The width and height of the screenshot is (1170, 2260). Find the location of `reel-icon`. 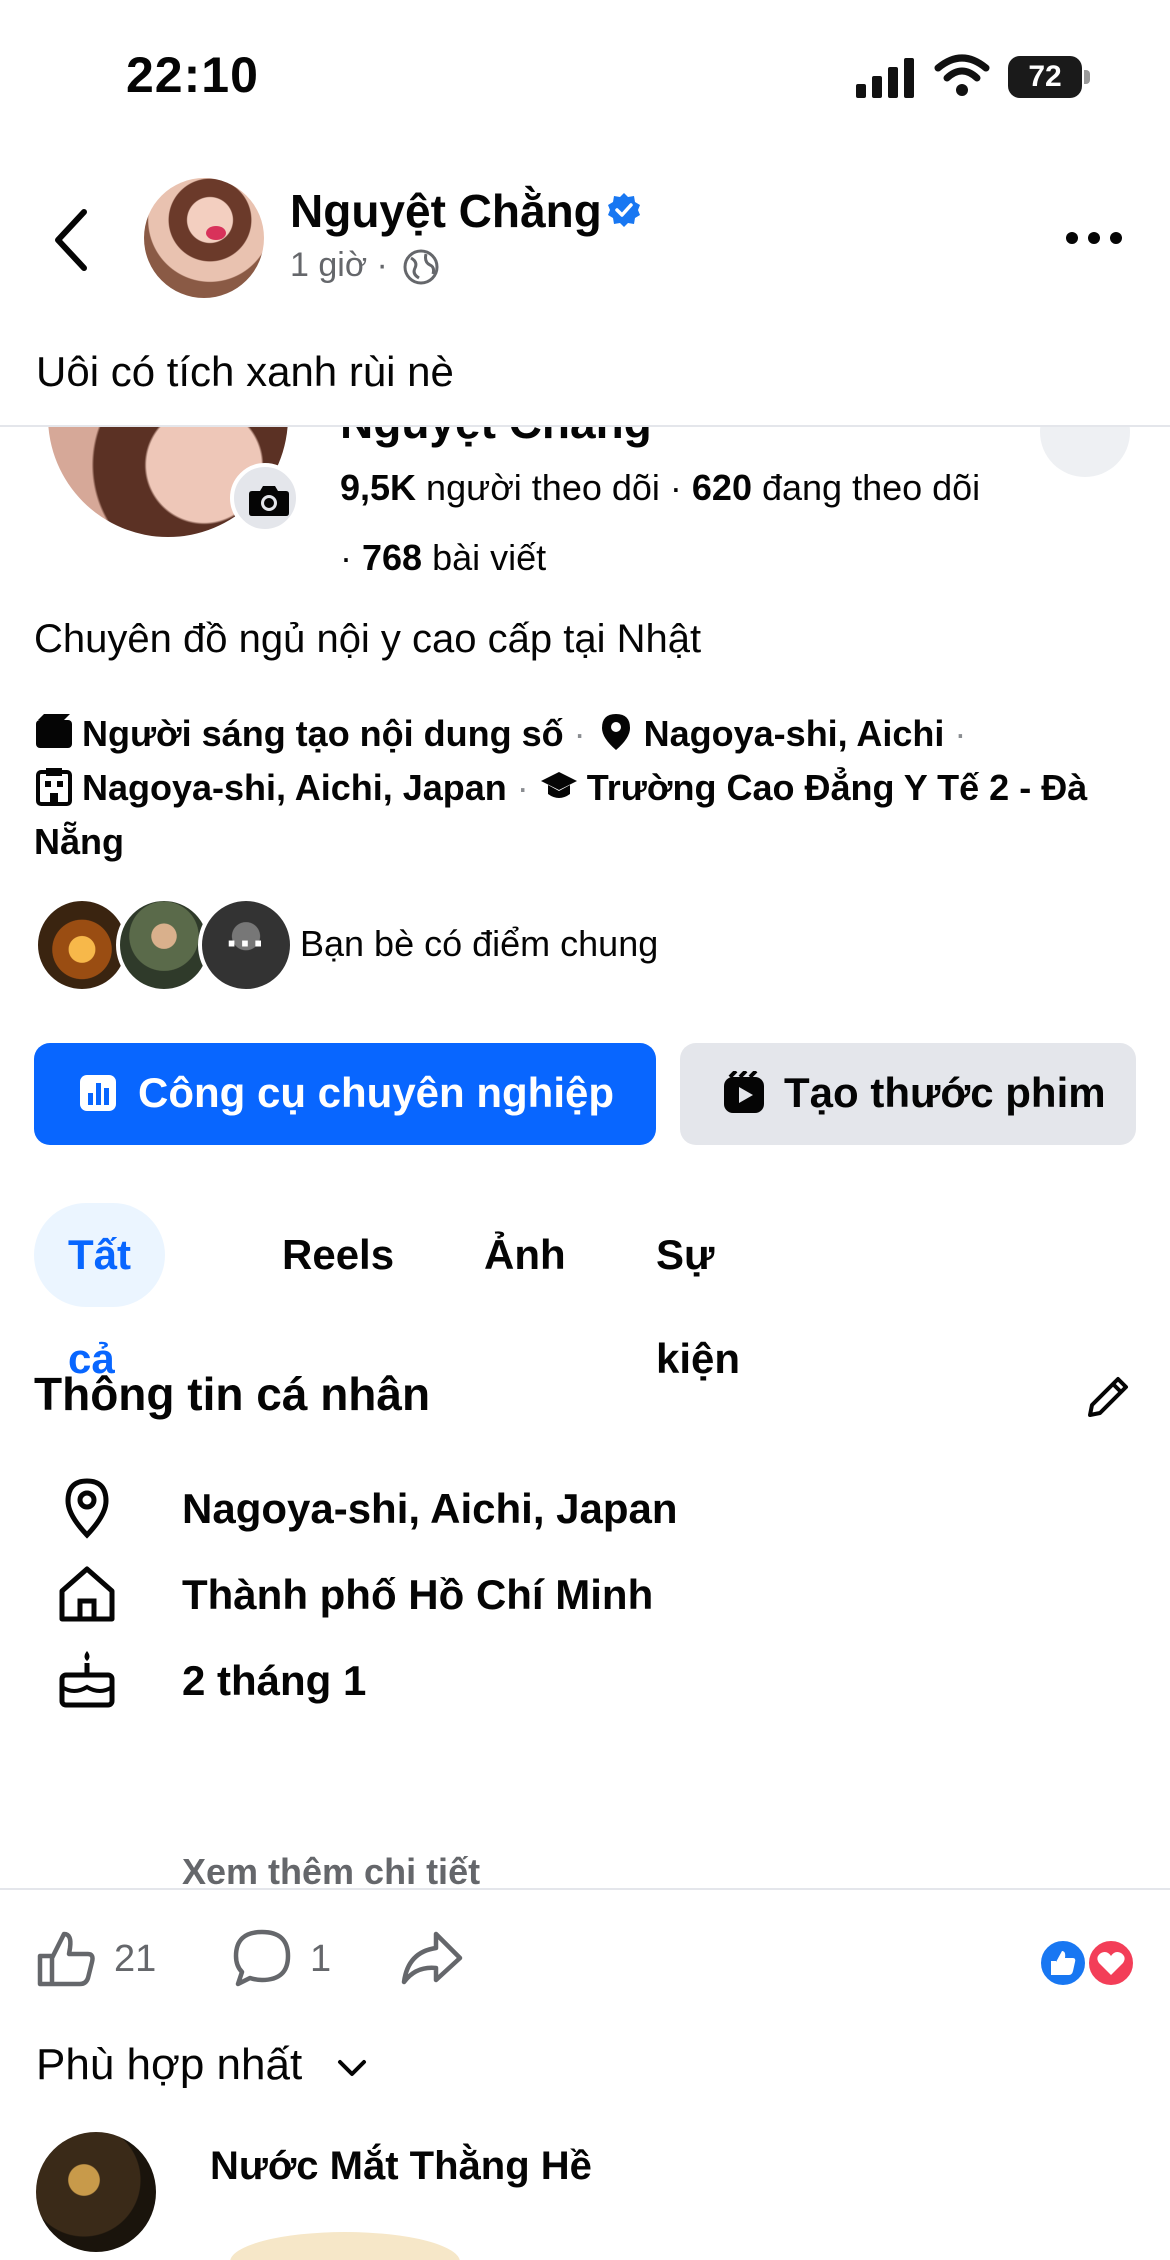

reel-icon is located at coordinates (744, 1092).